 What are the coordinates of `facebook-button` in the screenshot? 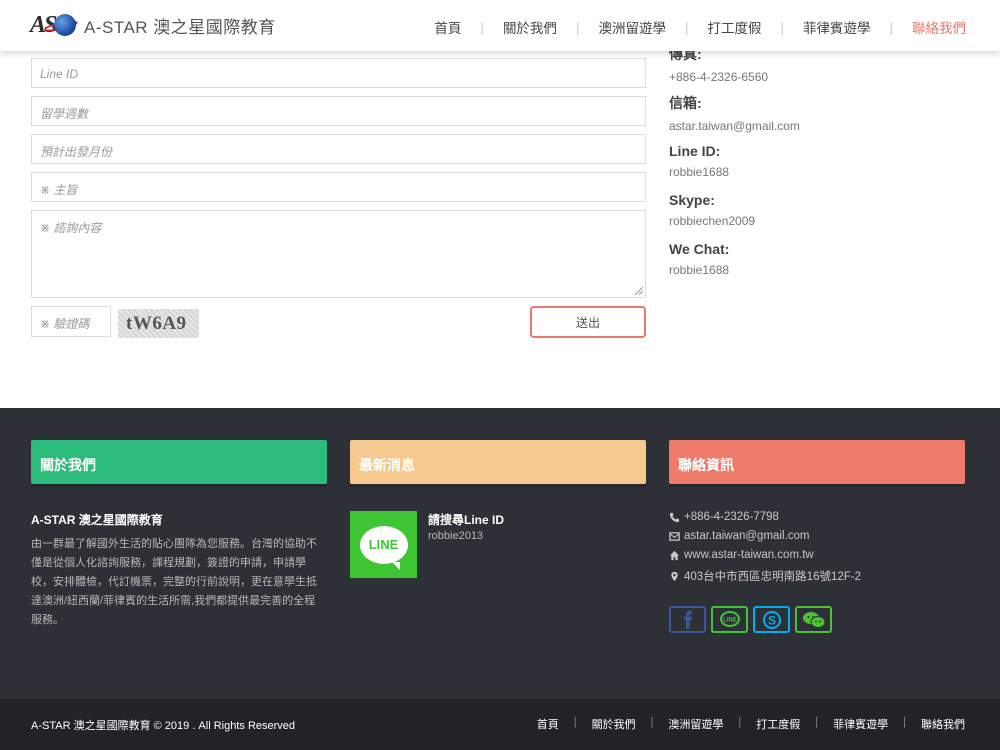 It's located at (687, 619).